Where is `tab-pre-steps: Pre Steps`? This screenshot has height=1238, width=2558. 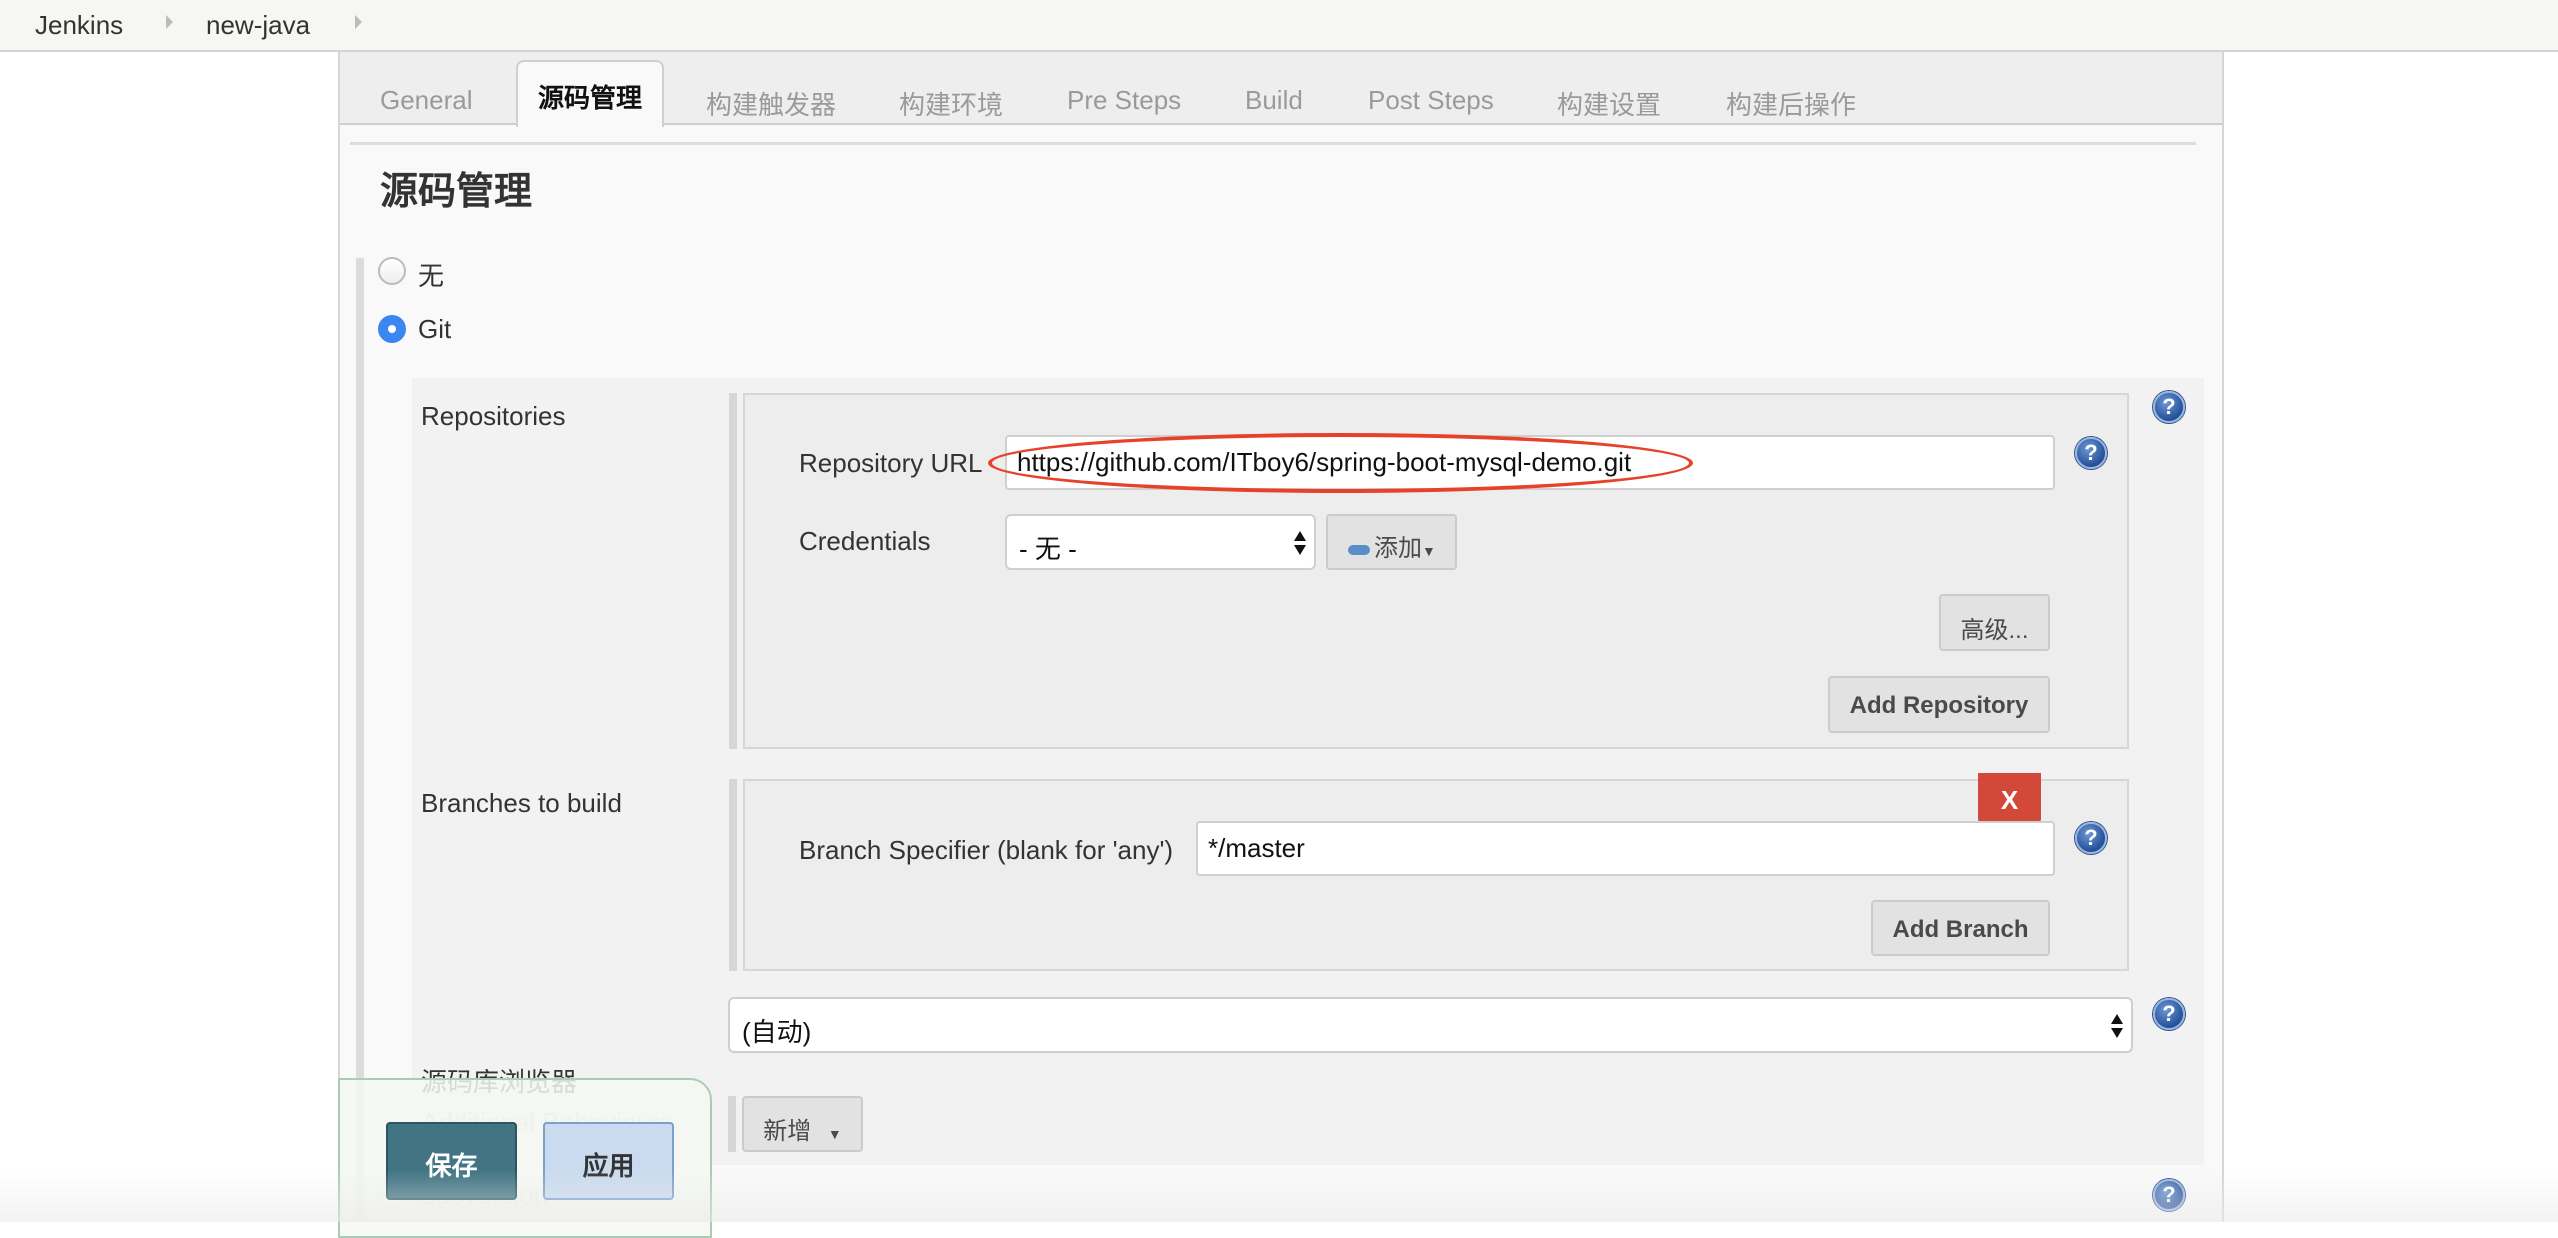
tab-pre-steps: Pre Steps is located at coordinates (1124, 98).